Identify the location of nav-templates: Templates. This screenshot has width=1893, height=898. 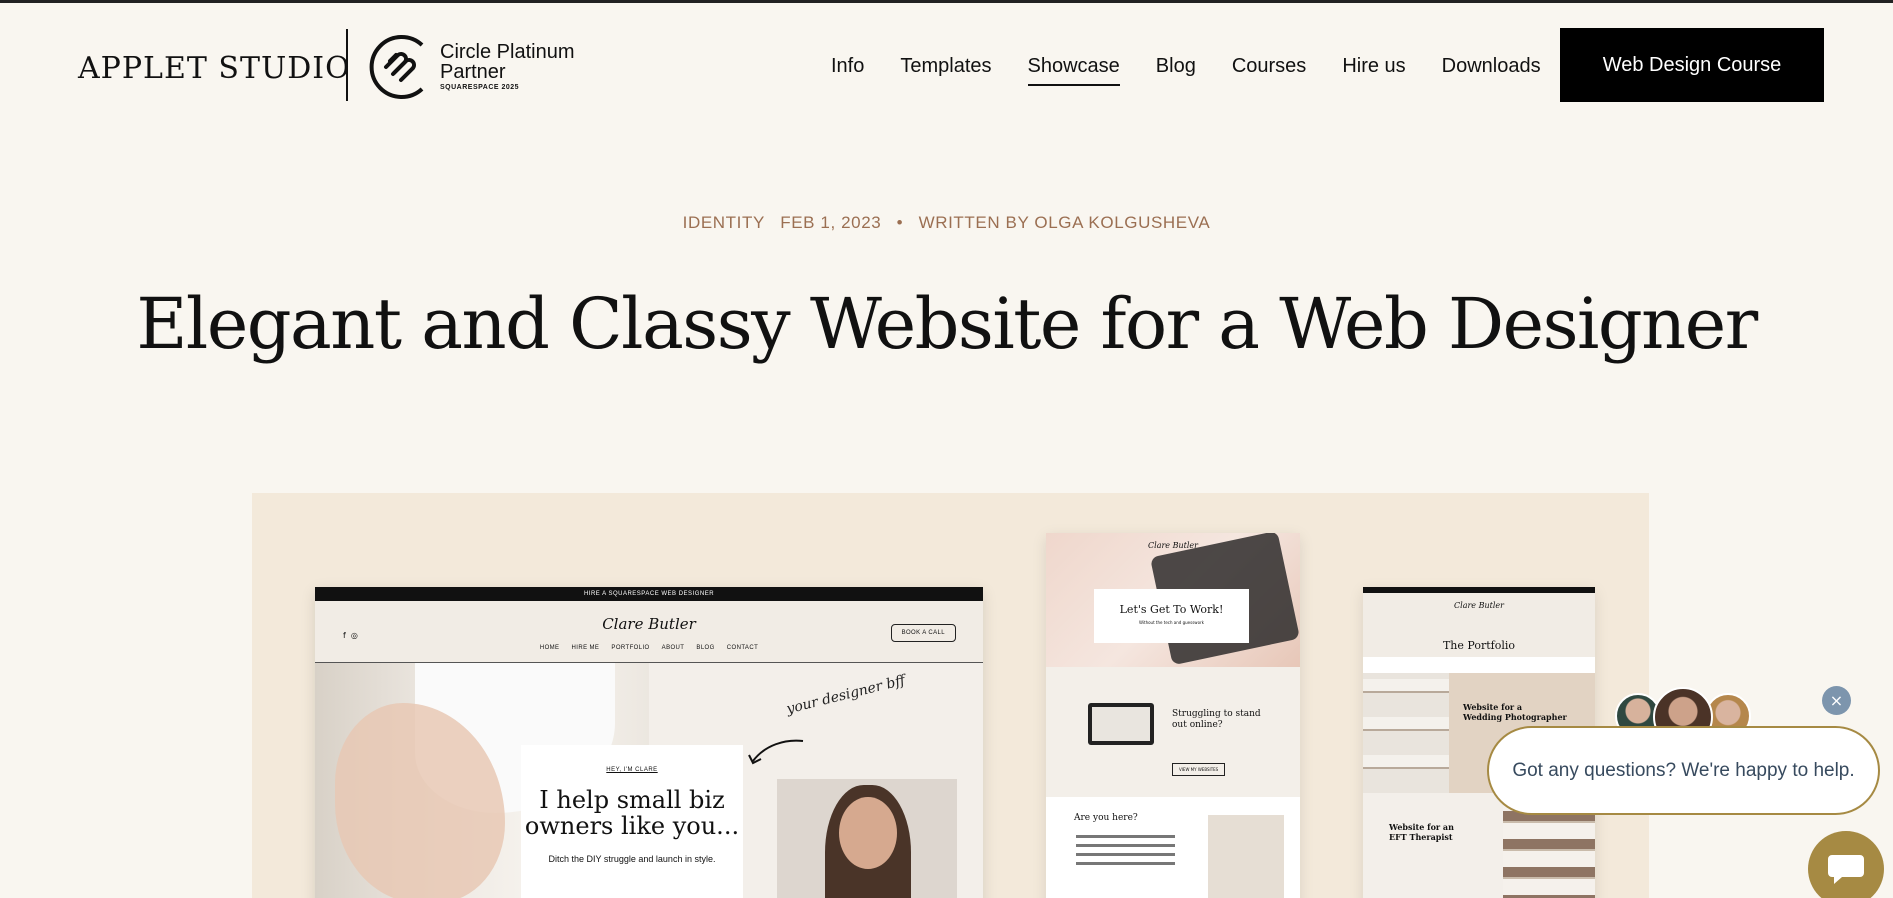
(945, 70).